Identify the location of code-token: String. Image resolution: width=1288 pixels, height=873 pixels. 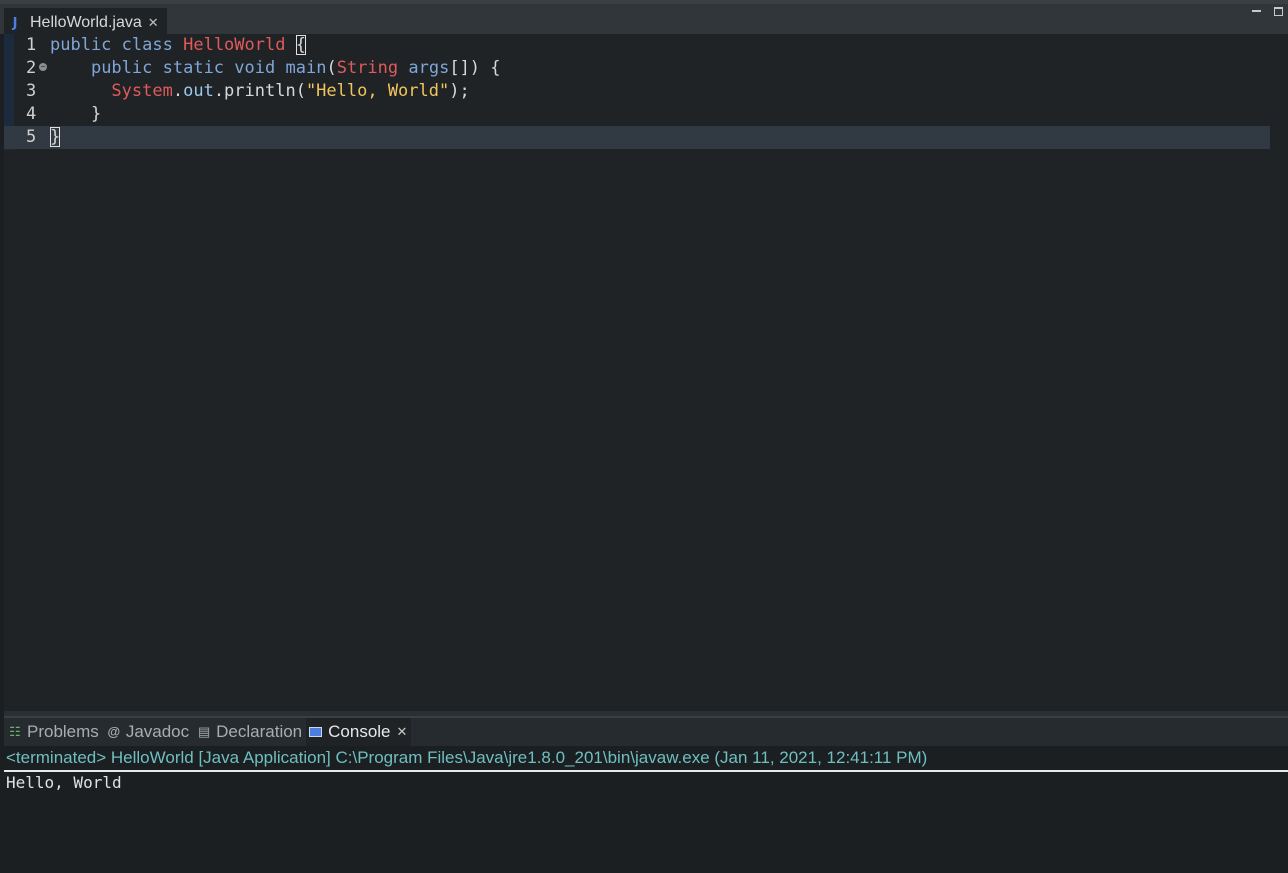
(367, 68).